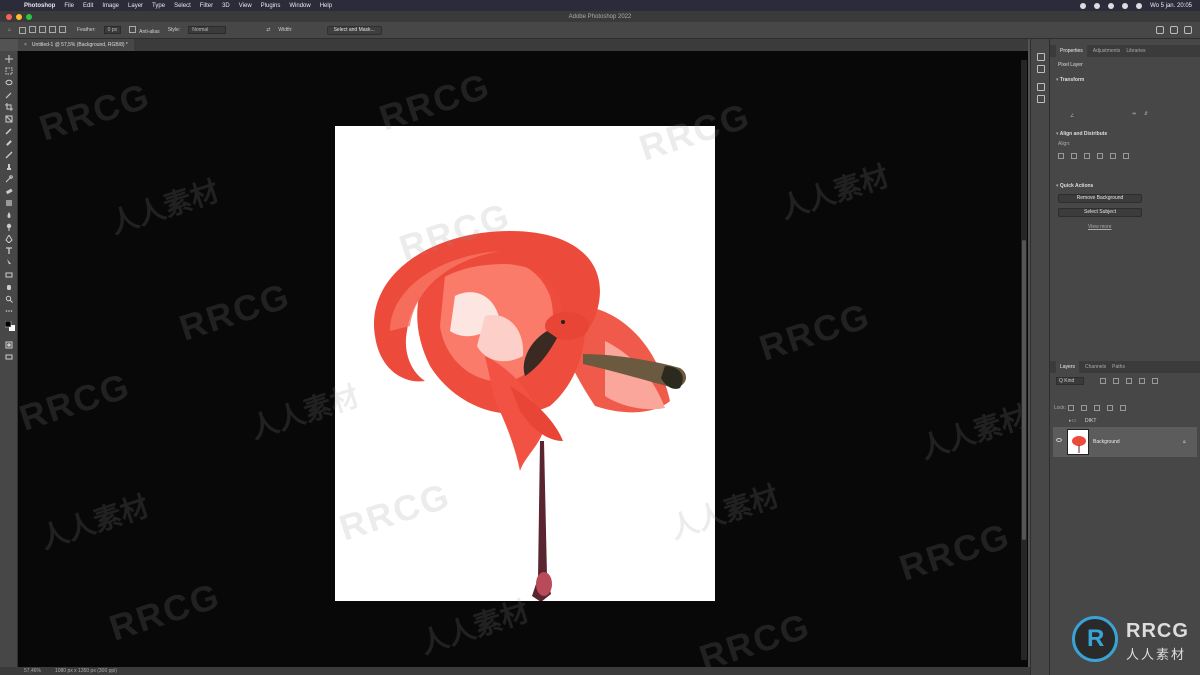 The image size is (1200, 675). I want to click on blur-tool-icon, so click(9, 215).